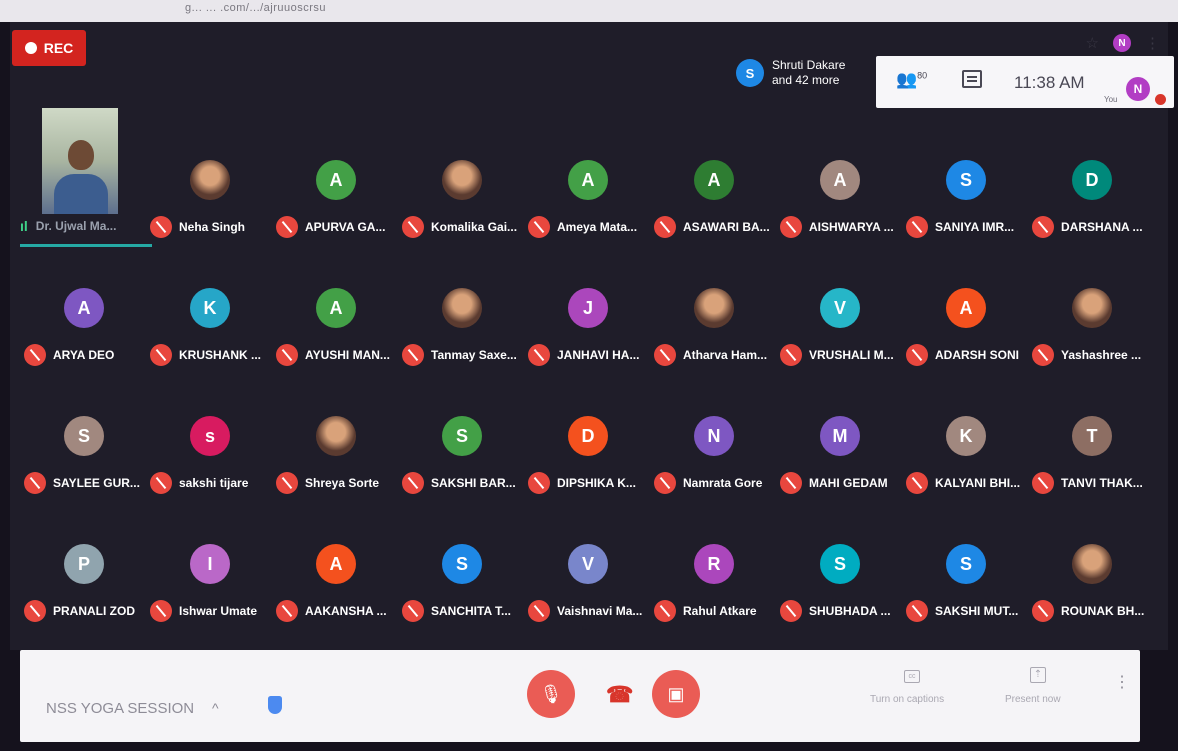 This screenshot has width=1178, height=751. I want to click on shield-icon, so click(275, 705).